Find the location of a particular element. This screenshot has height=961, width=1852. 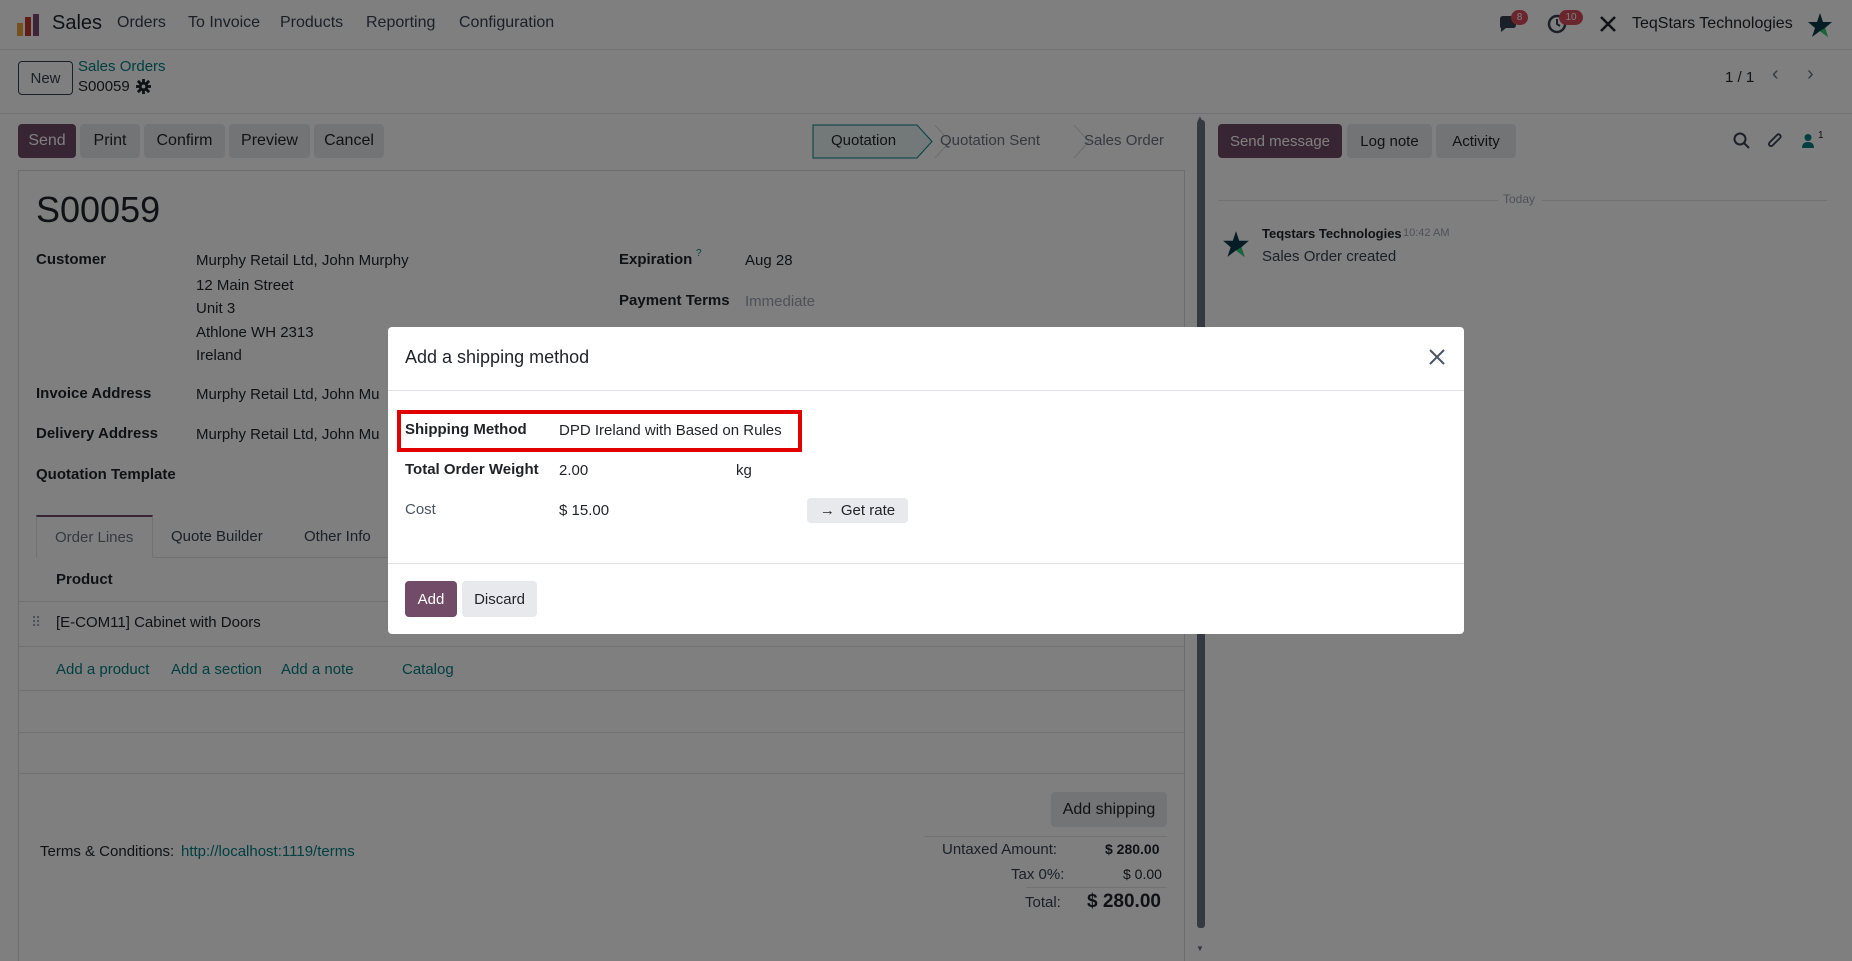

close-icon is located at coordinates (1437, 357).